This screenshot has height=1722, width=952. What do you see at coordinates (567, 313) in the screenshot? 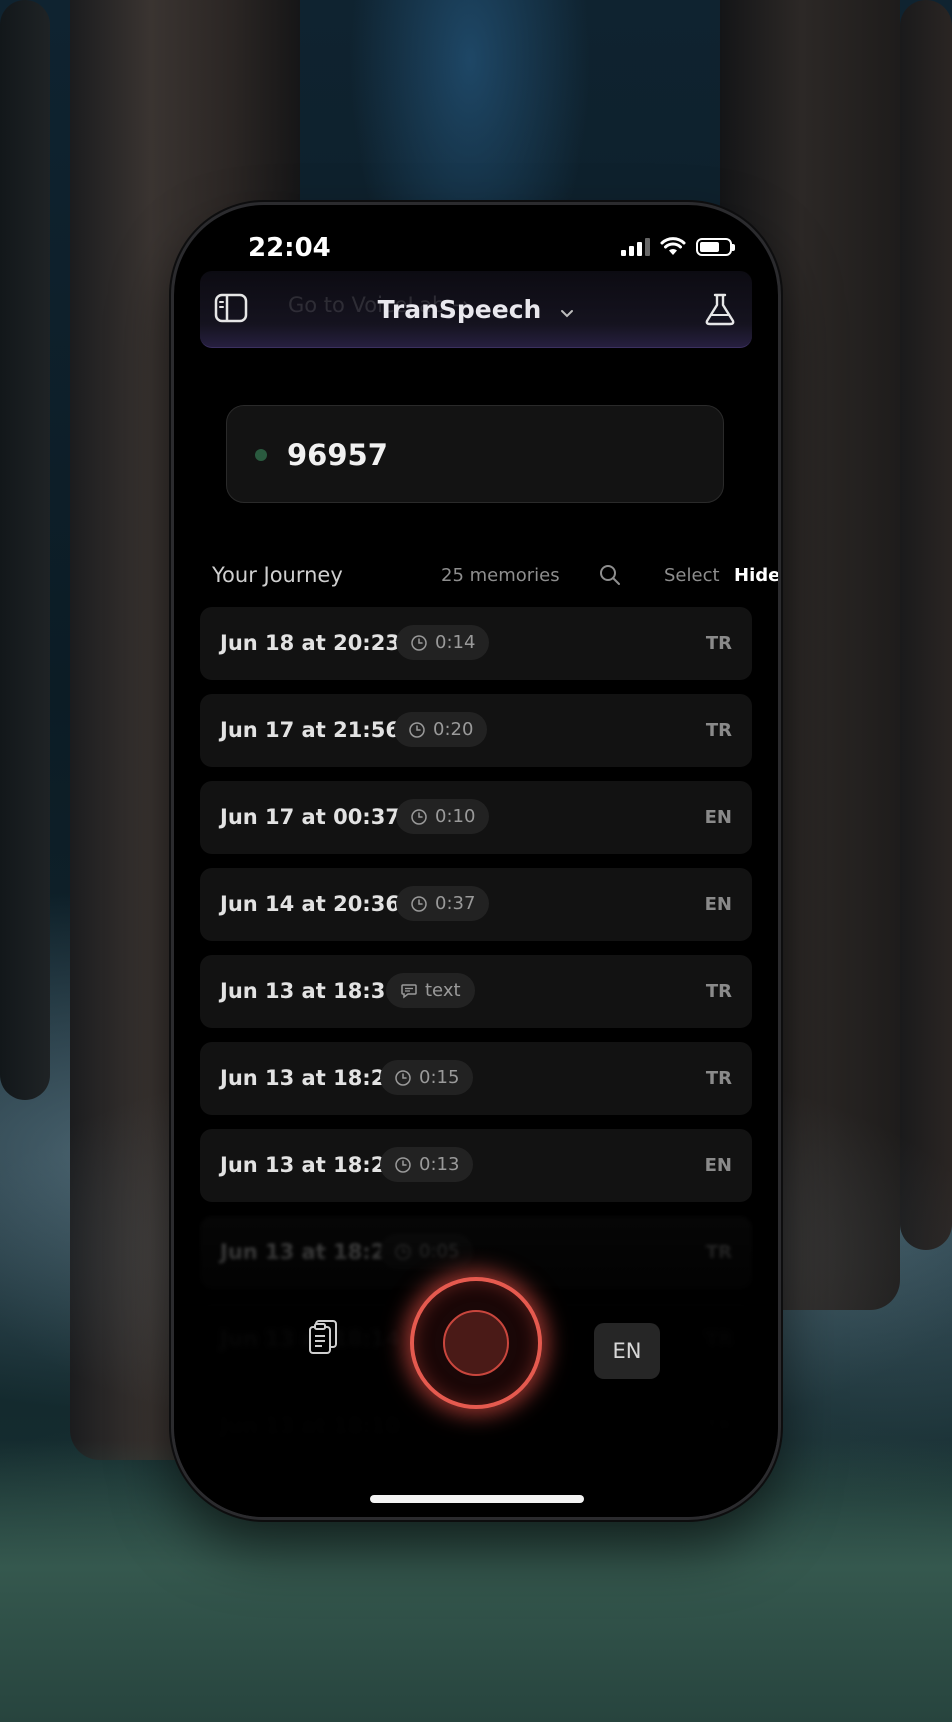
I see `chevron-down-icon` at bounding box center [567, 313].